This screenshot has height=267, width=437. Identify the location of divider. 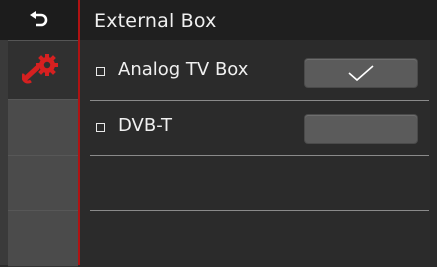
(259, 210).